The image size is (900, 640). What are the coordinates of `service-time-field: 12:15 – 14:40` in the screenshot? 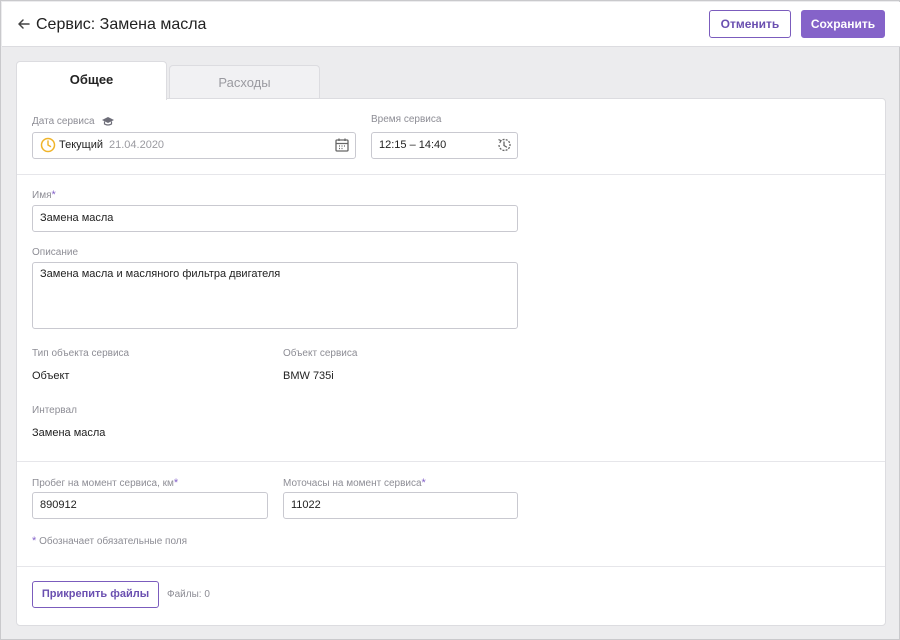 It's located at (444, 145).